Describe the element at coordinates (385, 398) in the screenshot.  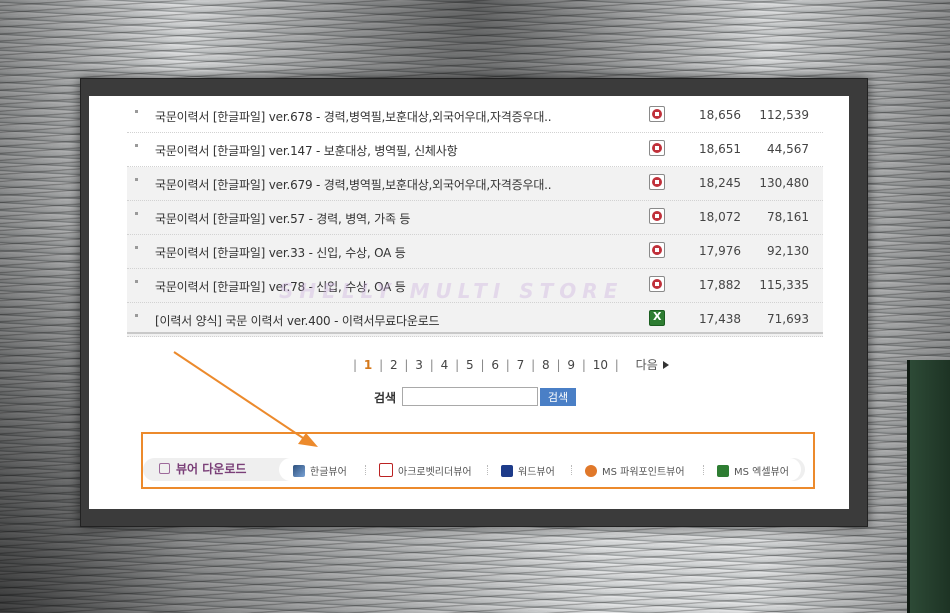
I see `search-label: 검색` at that location.